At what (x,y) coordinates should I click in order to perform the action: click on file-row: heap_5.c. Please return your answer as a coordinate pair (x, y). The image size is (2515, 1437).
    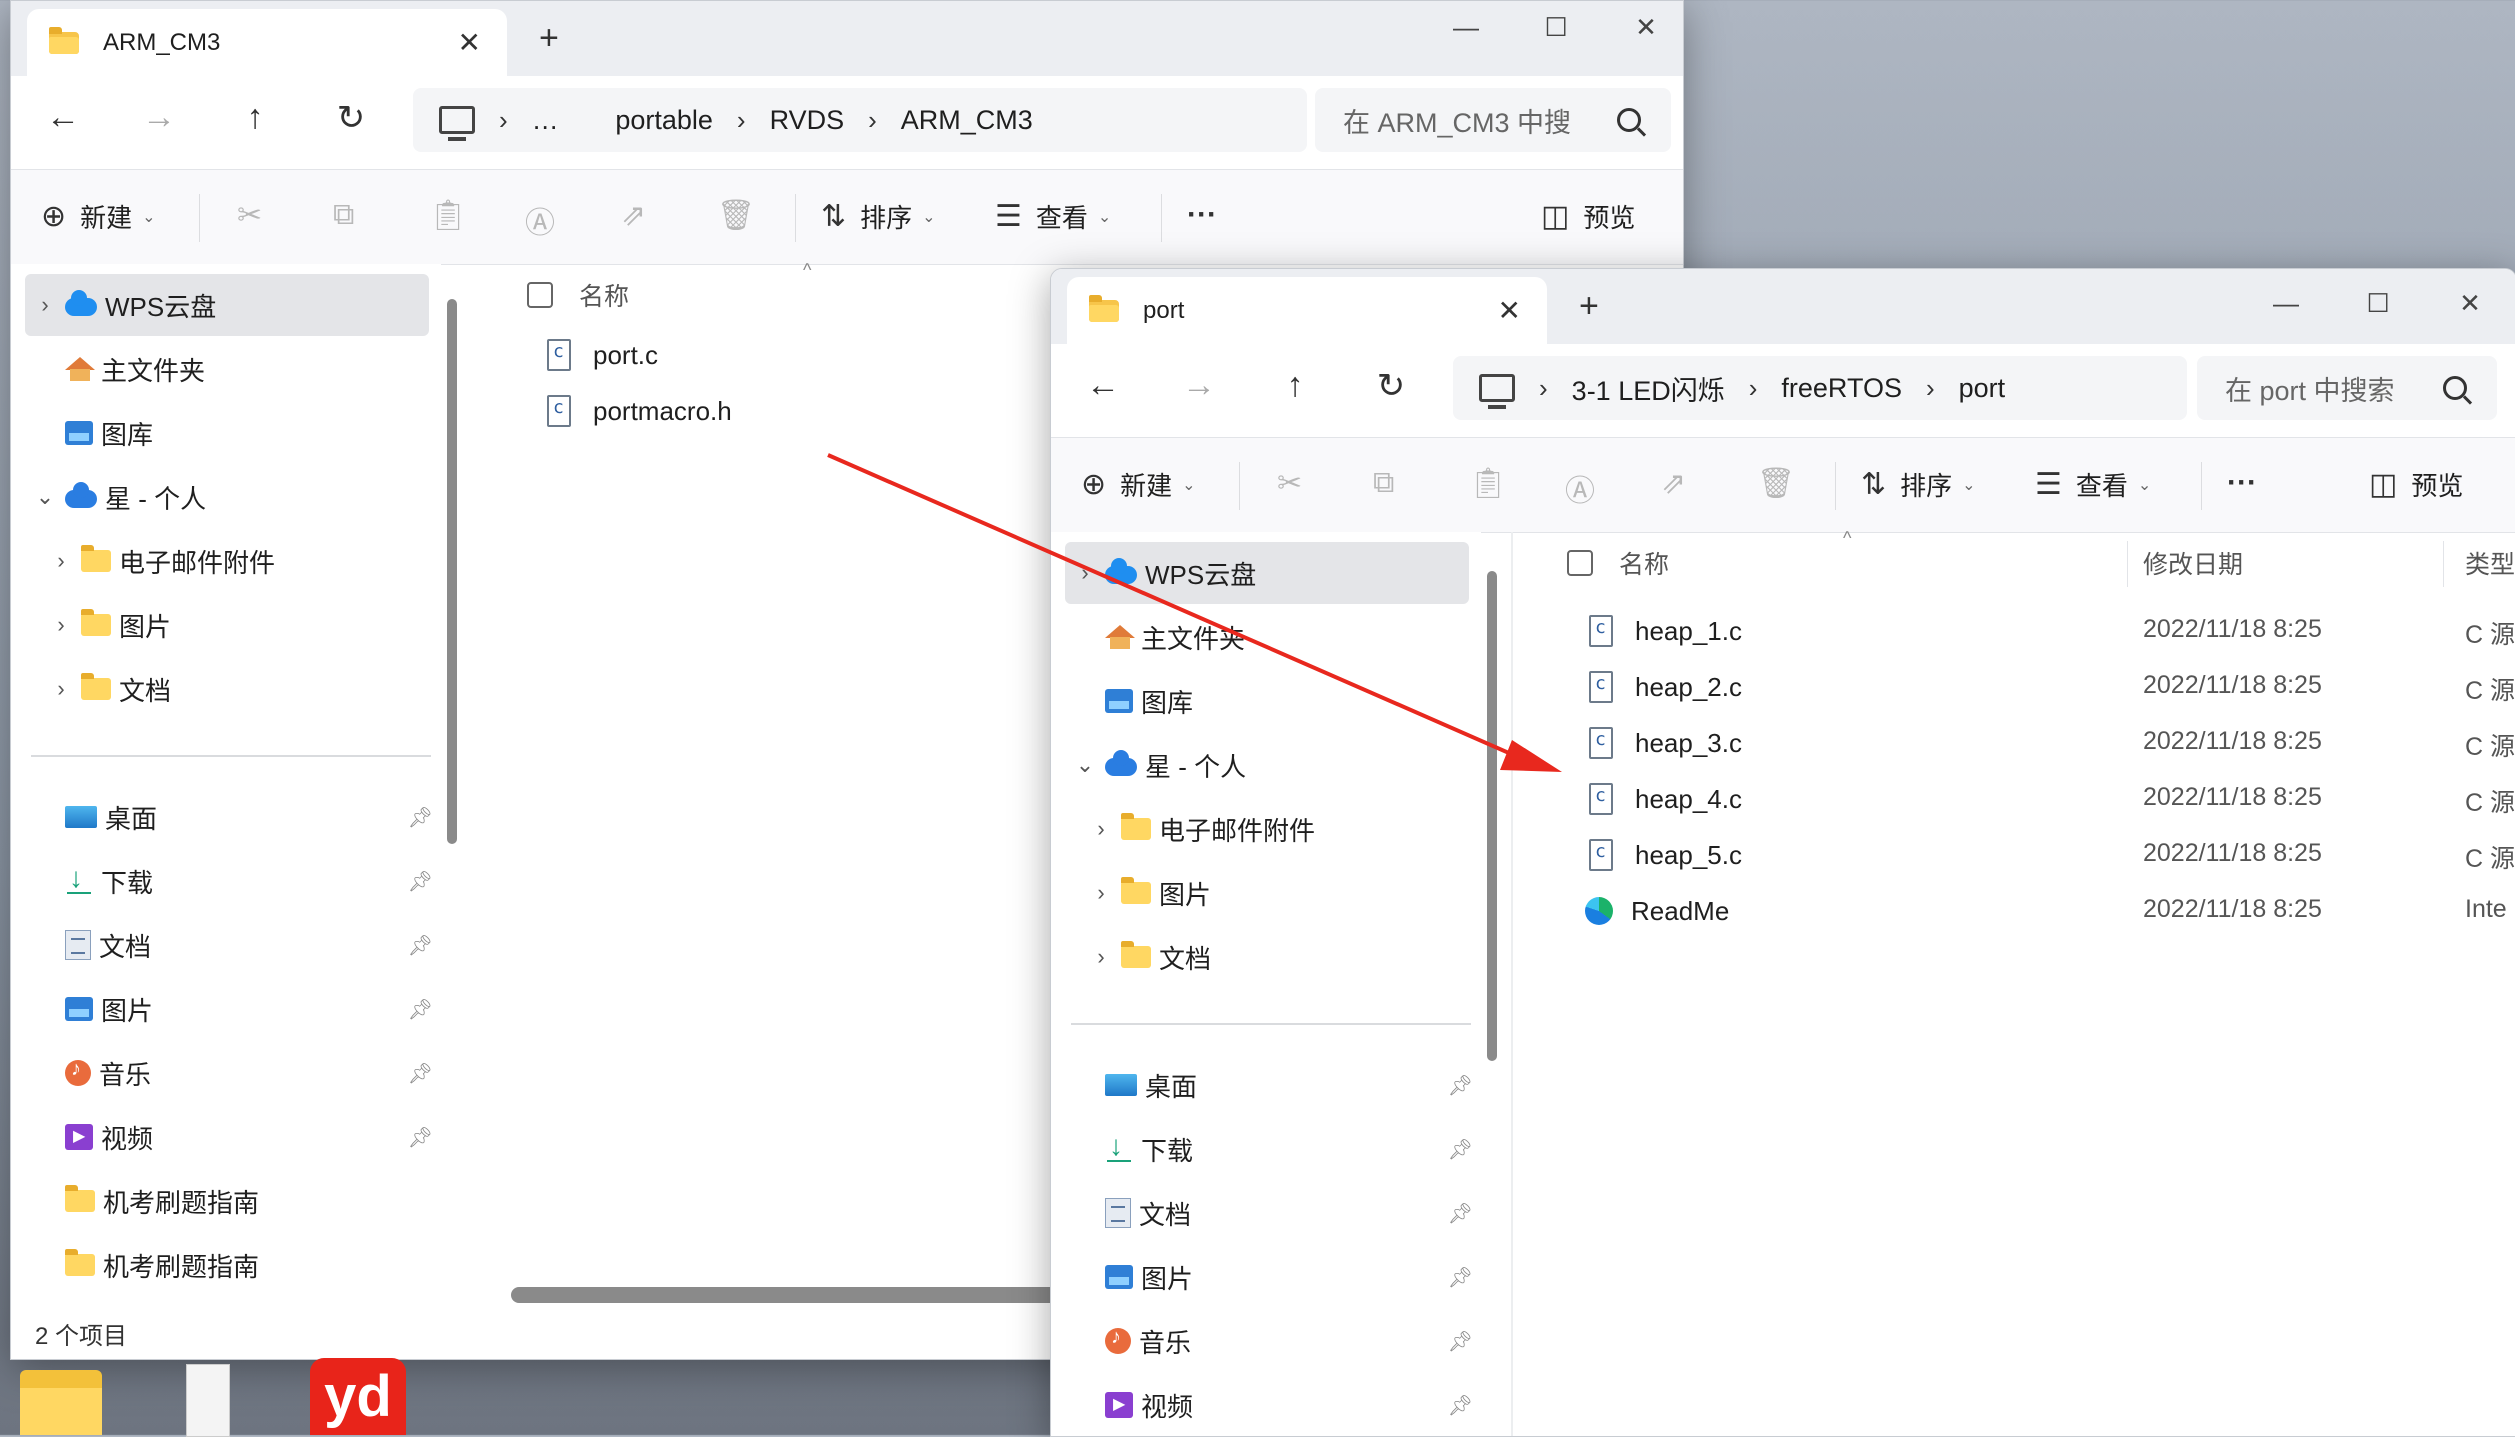
    Looking at the image, I should click on (1665, 855).